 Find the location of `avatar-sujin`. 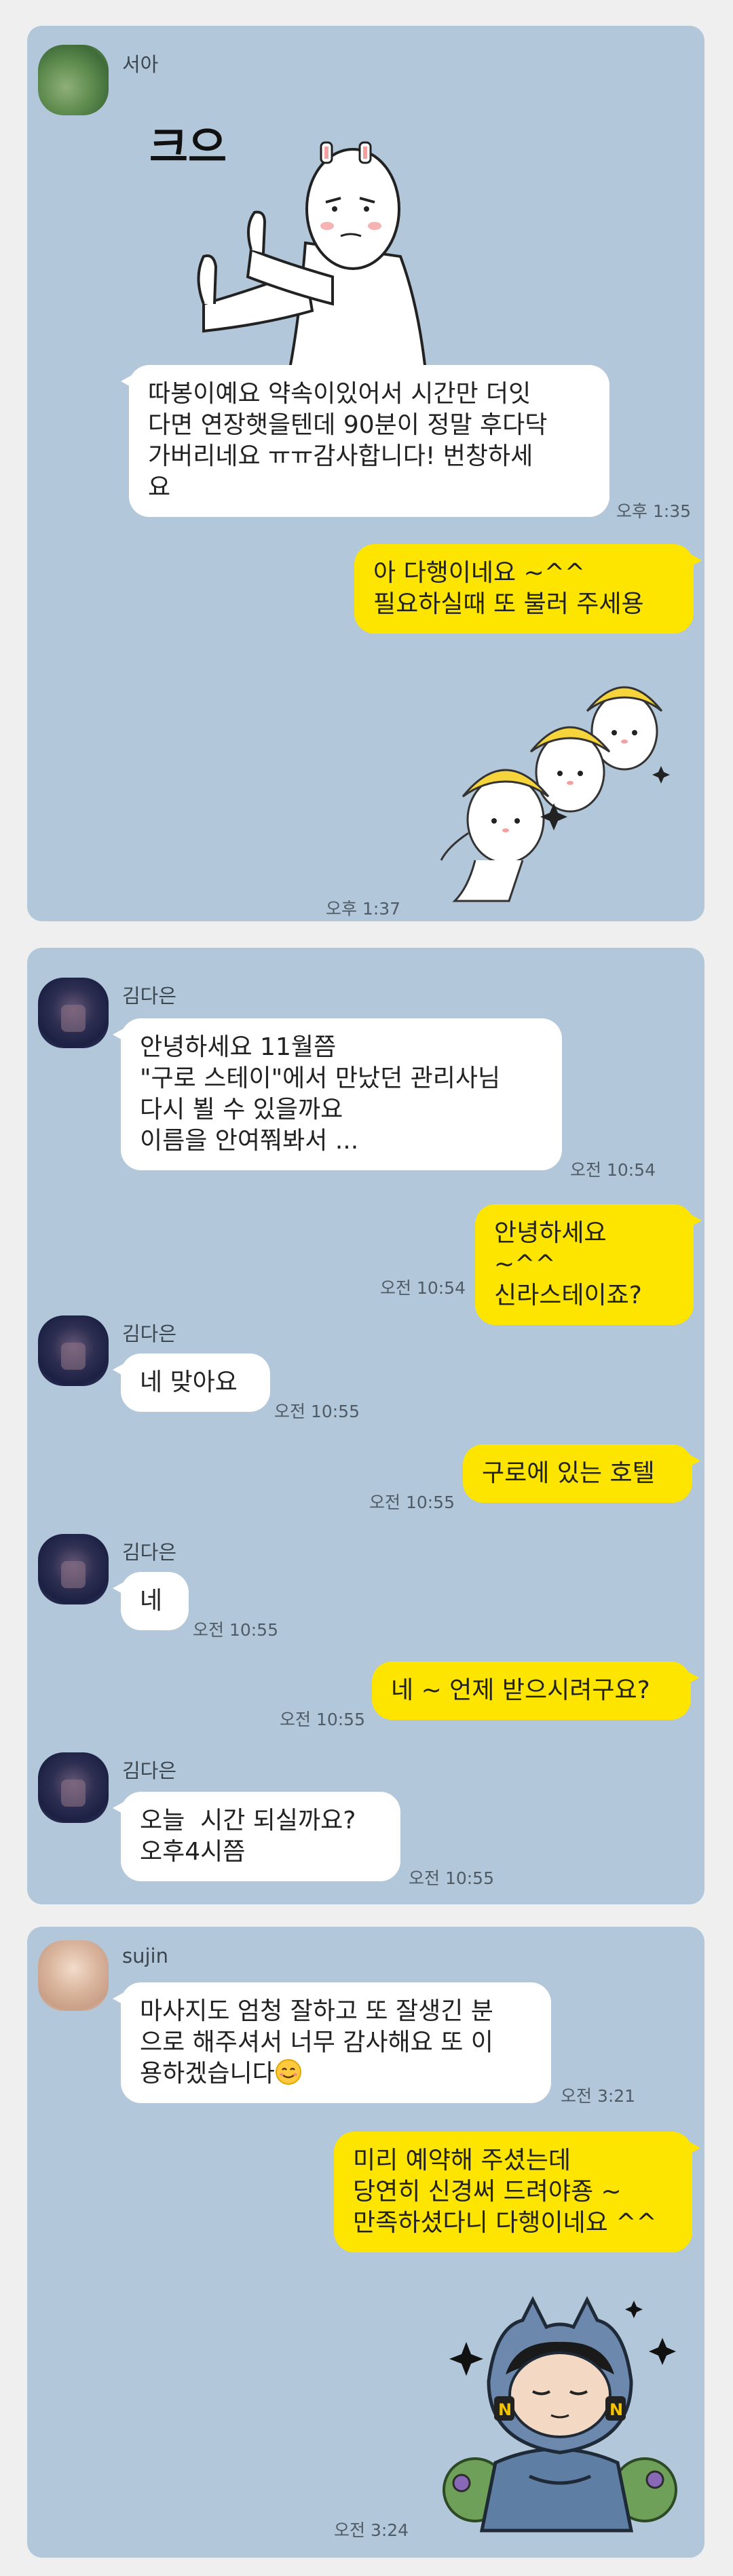

avatar-sujin is located at coordinates (73, 1976).